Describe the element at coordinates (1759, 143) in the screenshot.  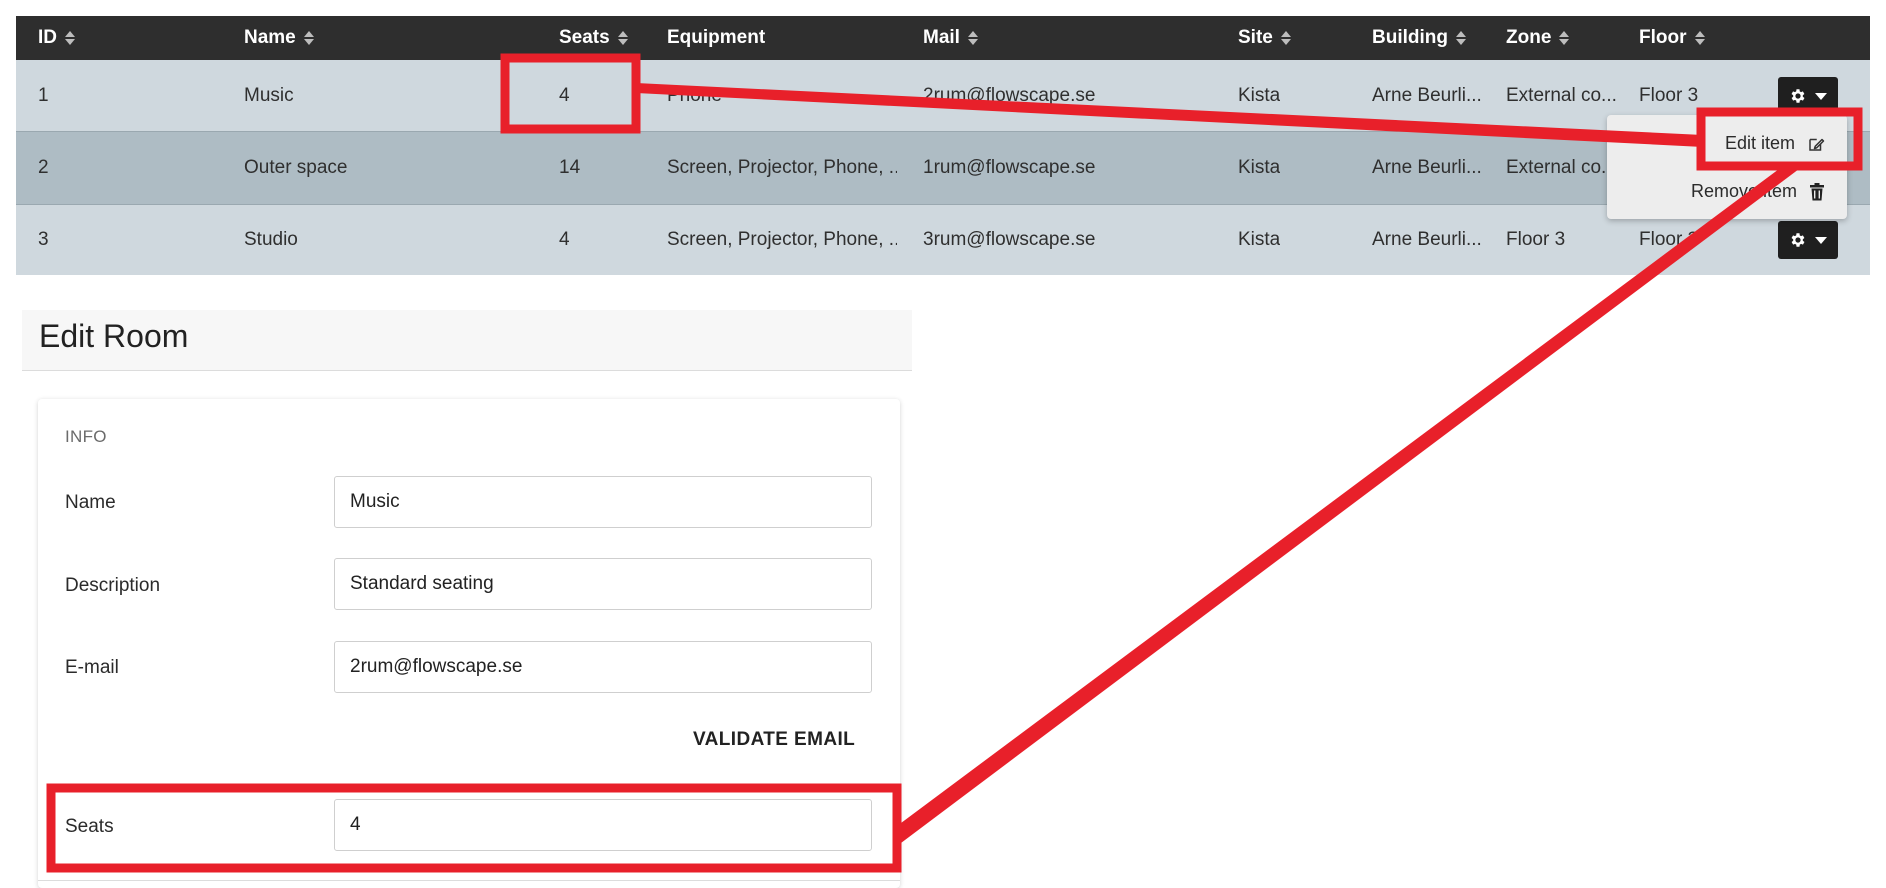
I see `menu-item-label: Edit item` at that location.